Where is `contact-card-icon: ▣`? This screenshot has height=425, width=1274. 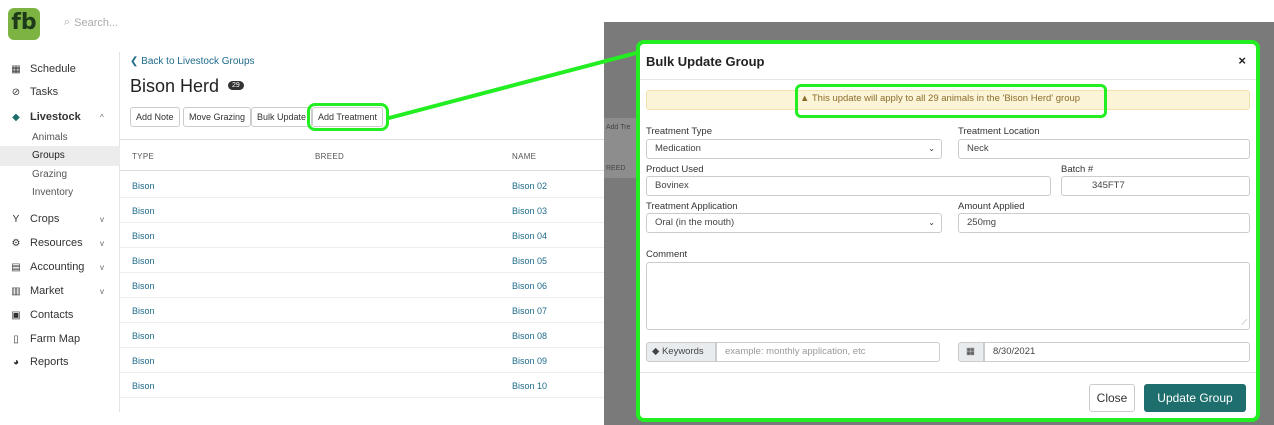 contact-card-icon: ▣ is located at coordinates (16, 315).